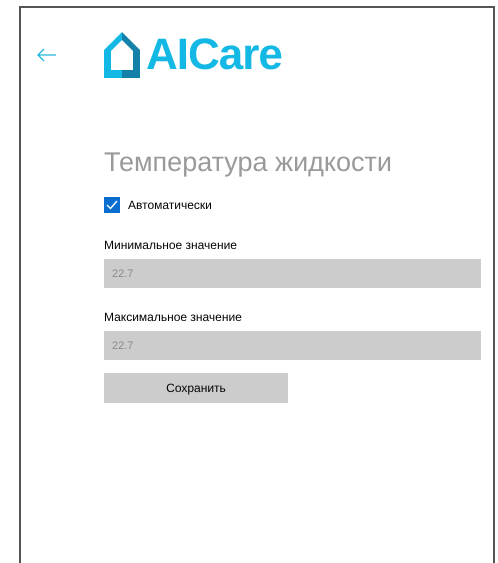 This screenshot has height=563, width=498. I want to click on field-label: Максимальное значение, so click(173, 317).